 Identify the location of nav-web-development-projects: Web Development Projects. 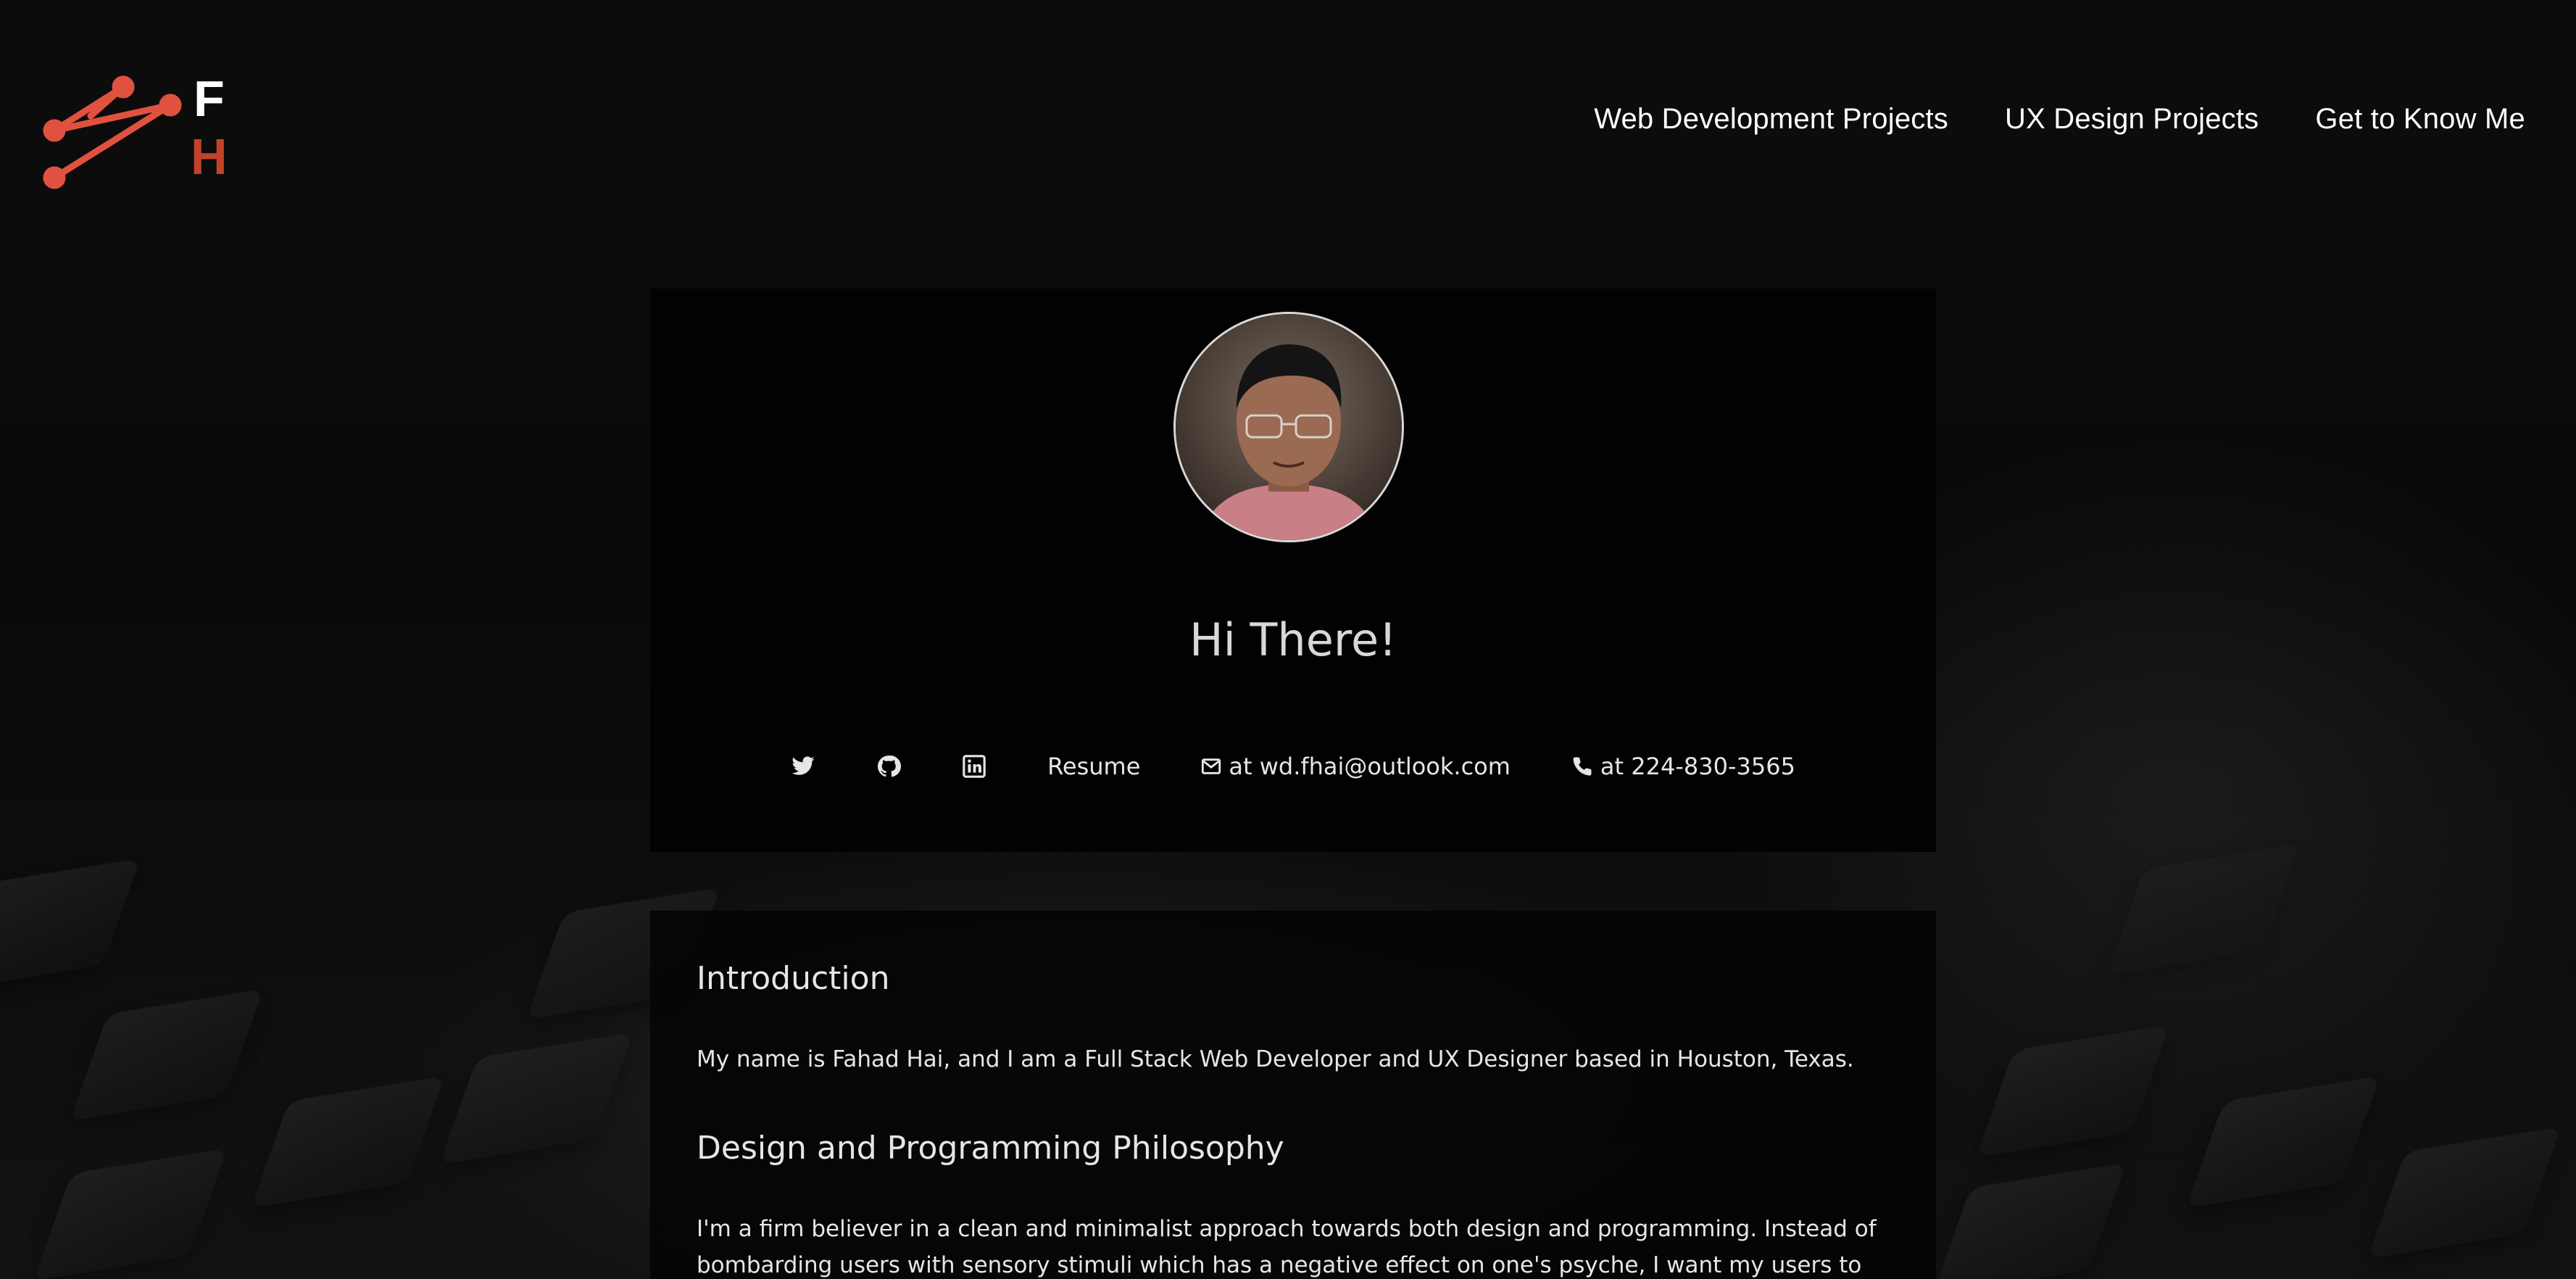
(1771, 120).